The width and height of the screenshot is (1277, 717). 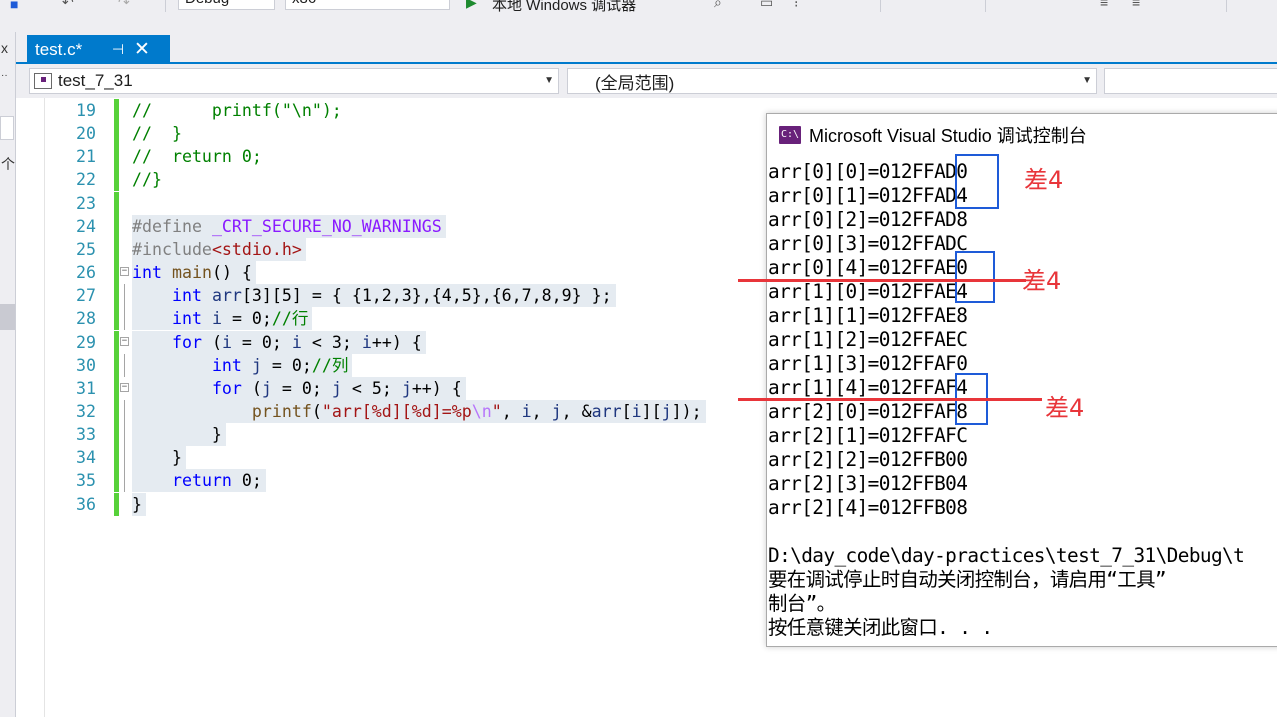 What do you see at coordinates (718, 5) in the screenshot?
I see `find-icon: ⌕` at bounding box center [718, 5].